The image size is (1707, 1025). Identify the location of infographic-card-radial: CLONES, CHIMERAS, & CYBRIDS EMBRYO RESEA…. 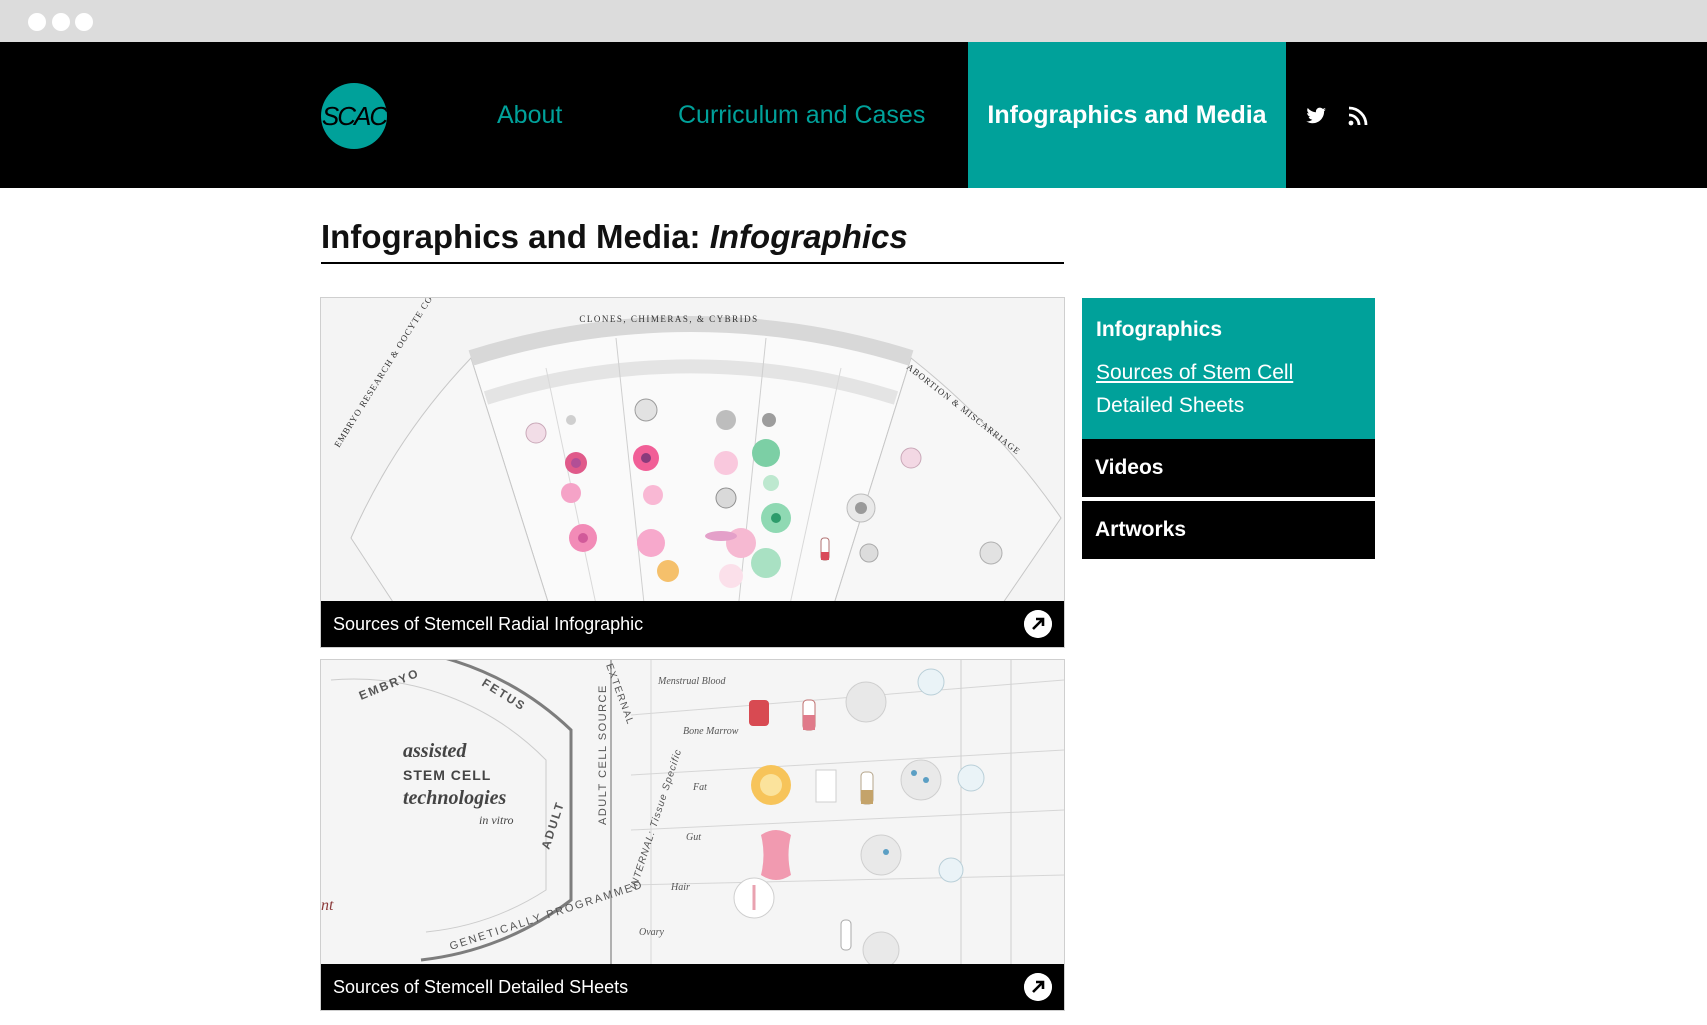
(692, 472).